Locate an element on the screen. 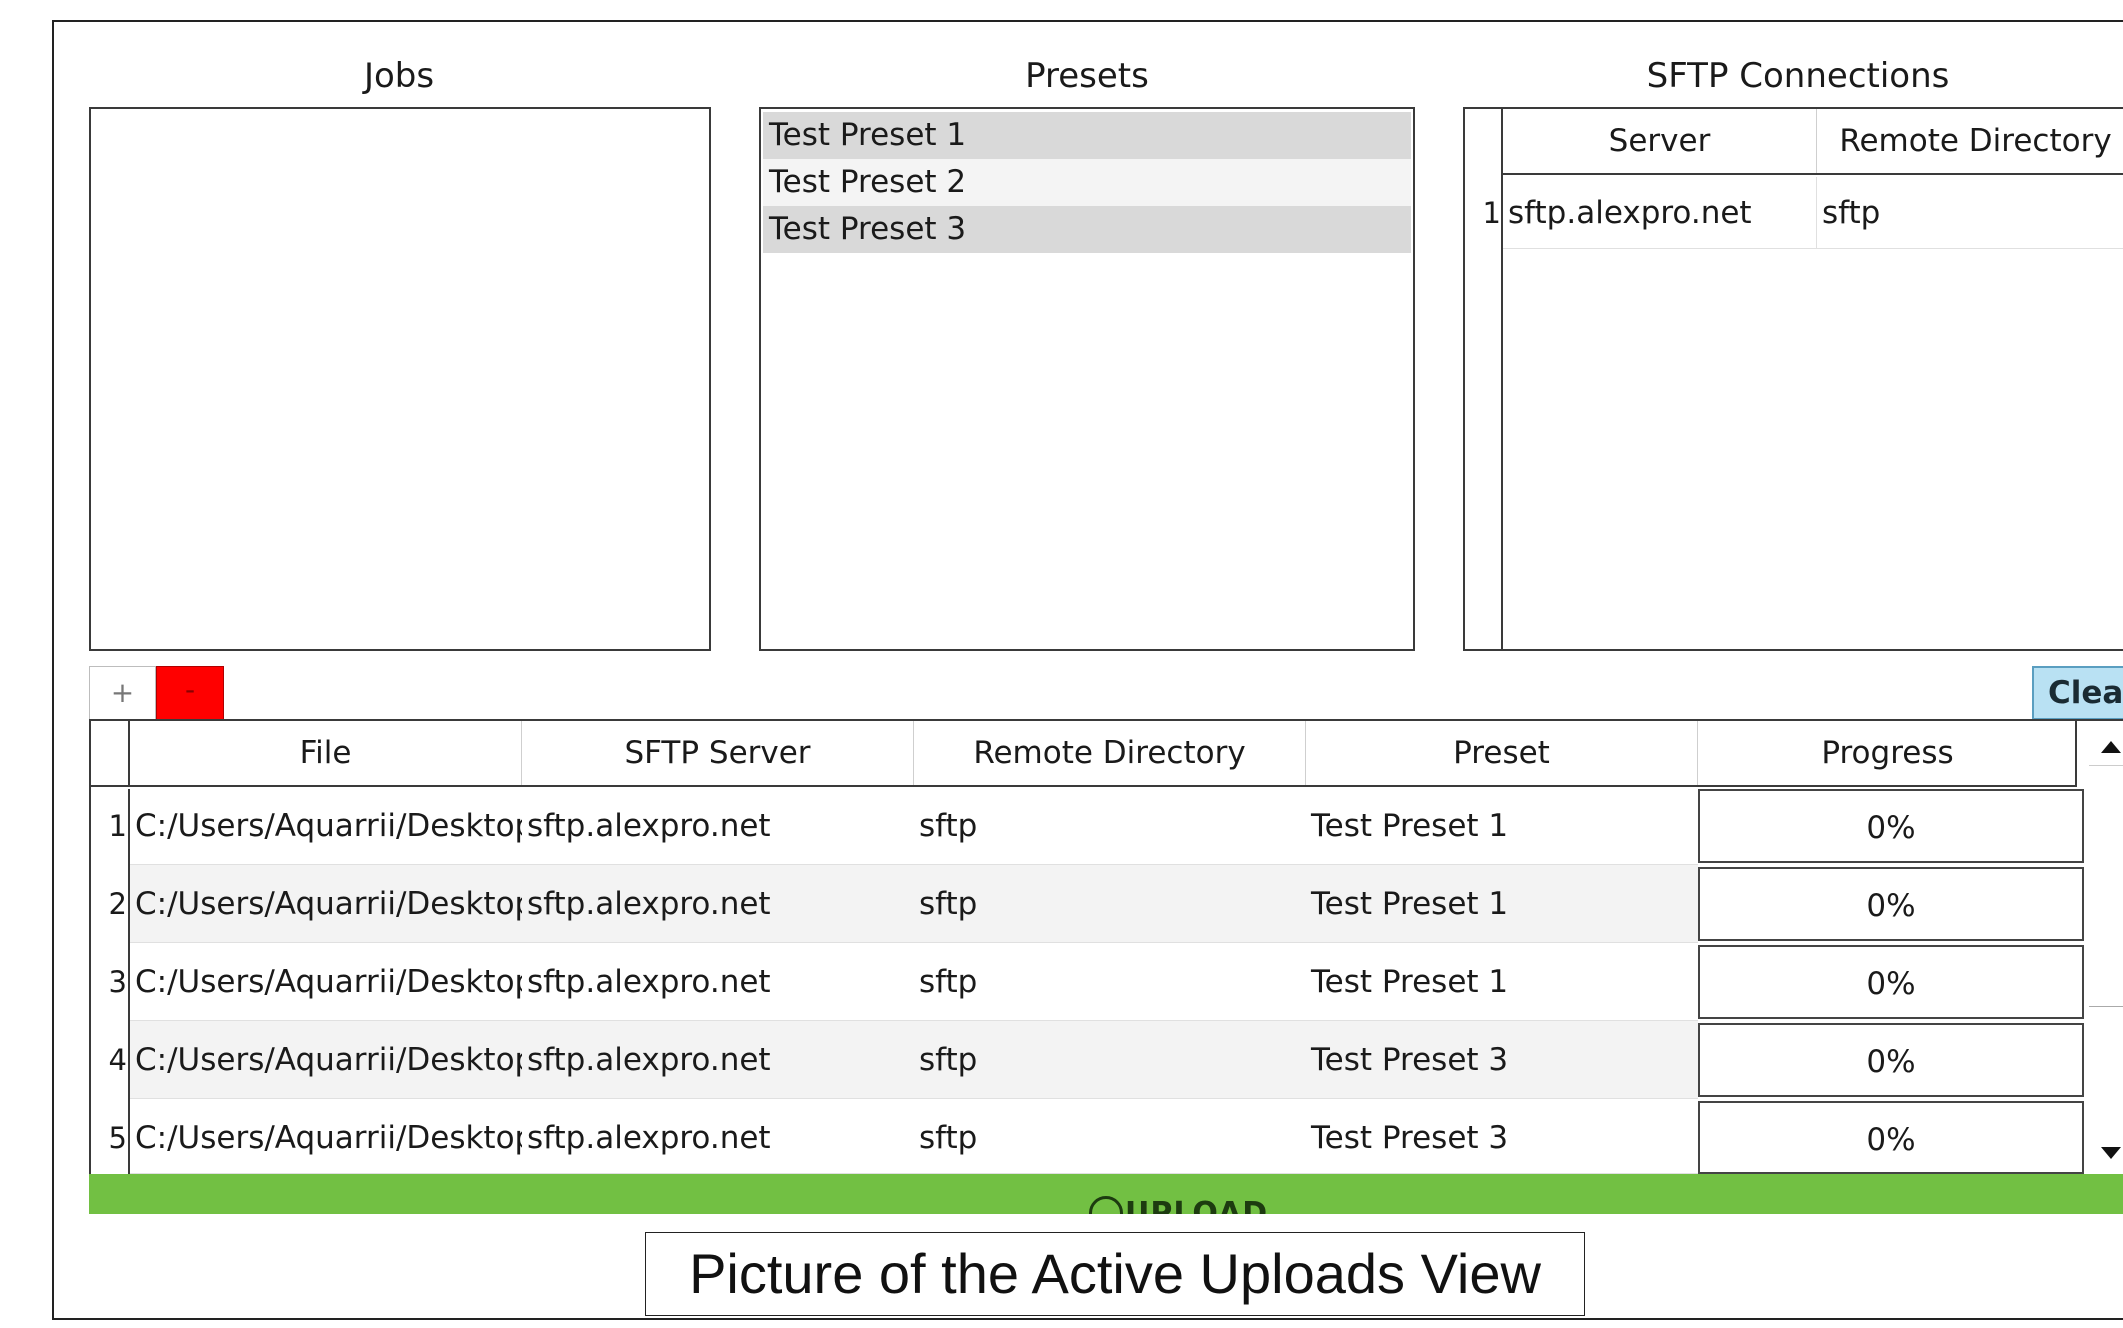  corner-cell is located at coordinates (110, 754).